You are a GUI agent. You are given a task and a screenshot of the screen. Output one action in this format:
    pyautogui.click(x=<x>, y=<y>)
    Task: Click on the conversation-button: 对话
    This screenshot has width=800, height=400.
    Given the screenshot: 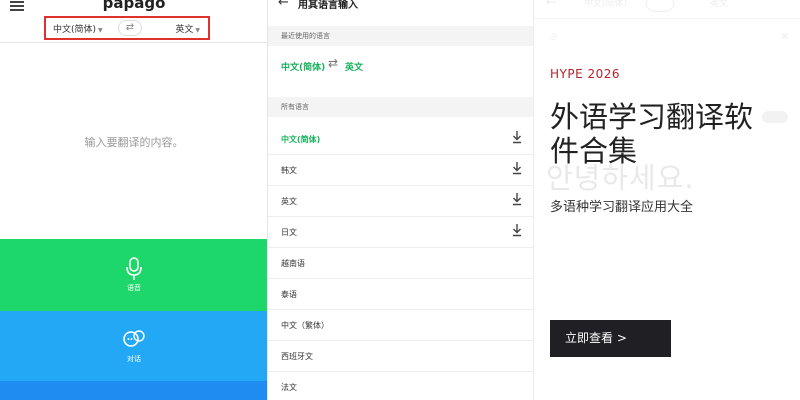 What is the action you would take?
    pyautogui.click(x=133, y=346)
    